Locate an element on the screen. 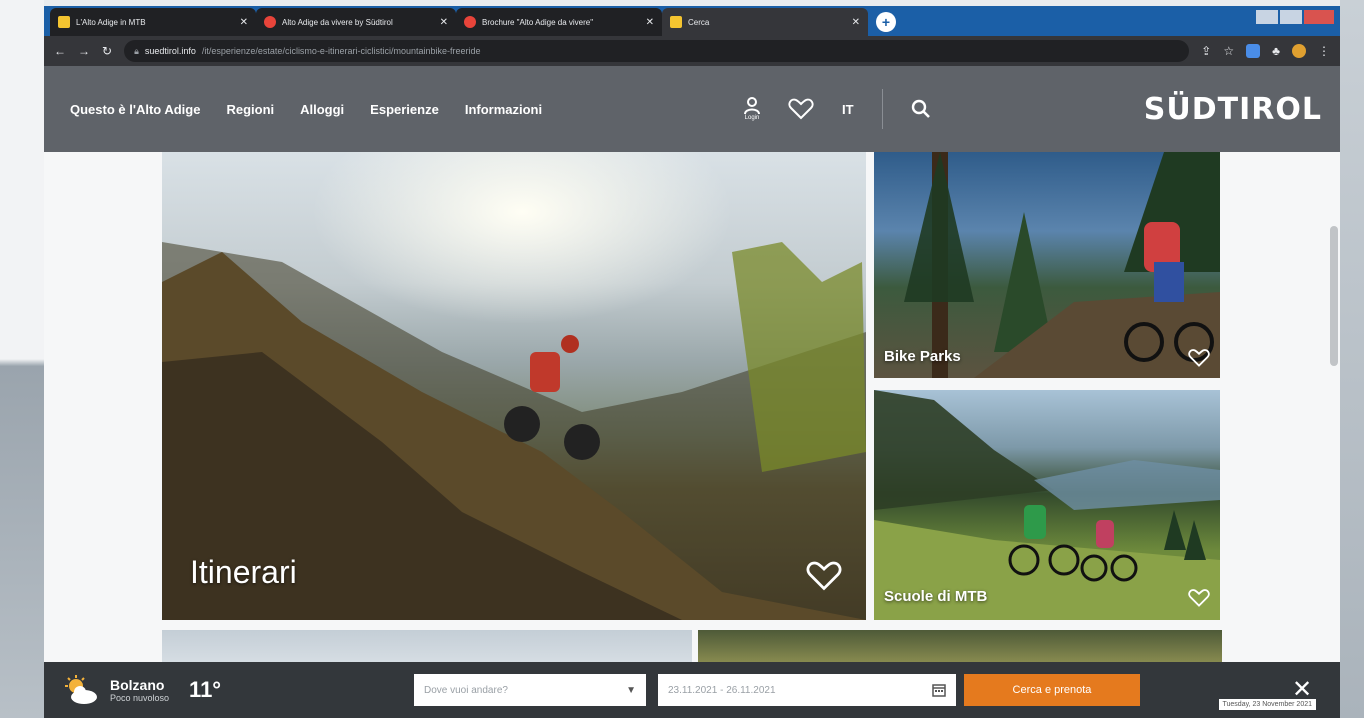 Image resolution: width=1364 pixels, height=718 pixels. favorites-heart-icon is located at coordinates (801, 109).